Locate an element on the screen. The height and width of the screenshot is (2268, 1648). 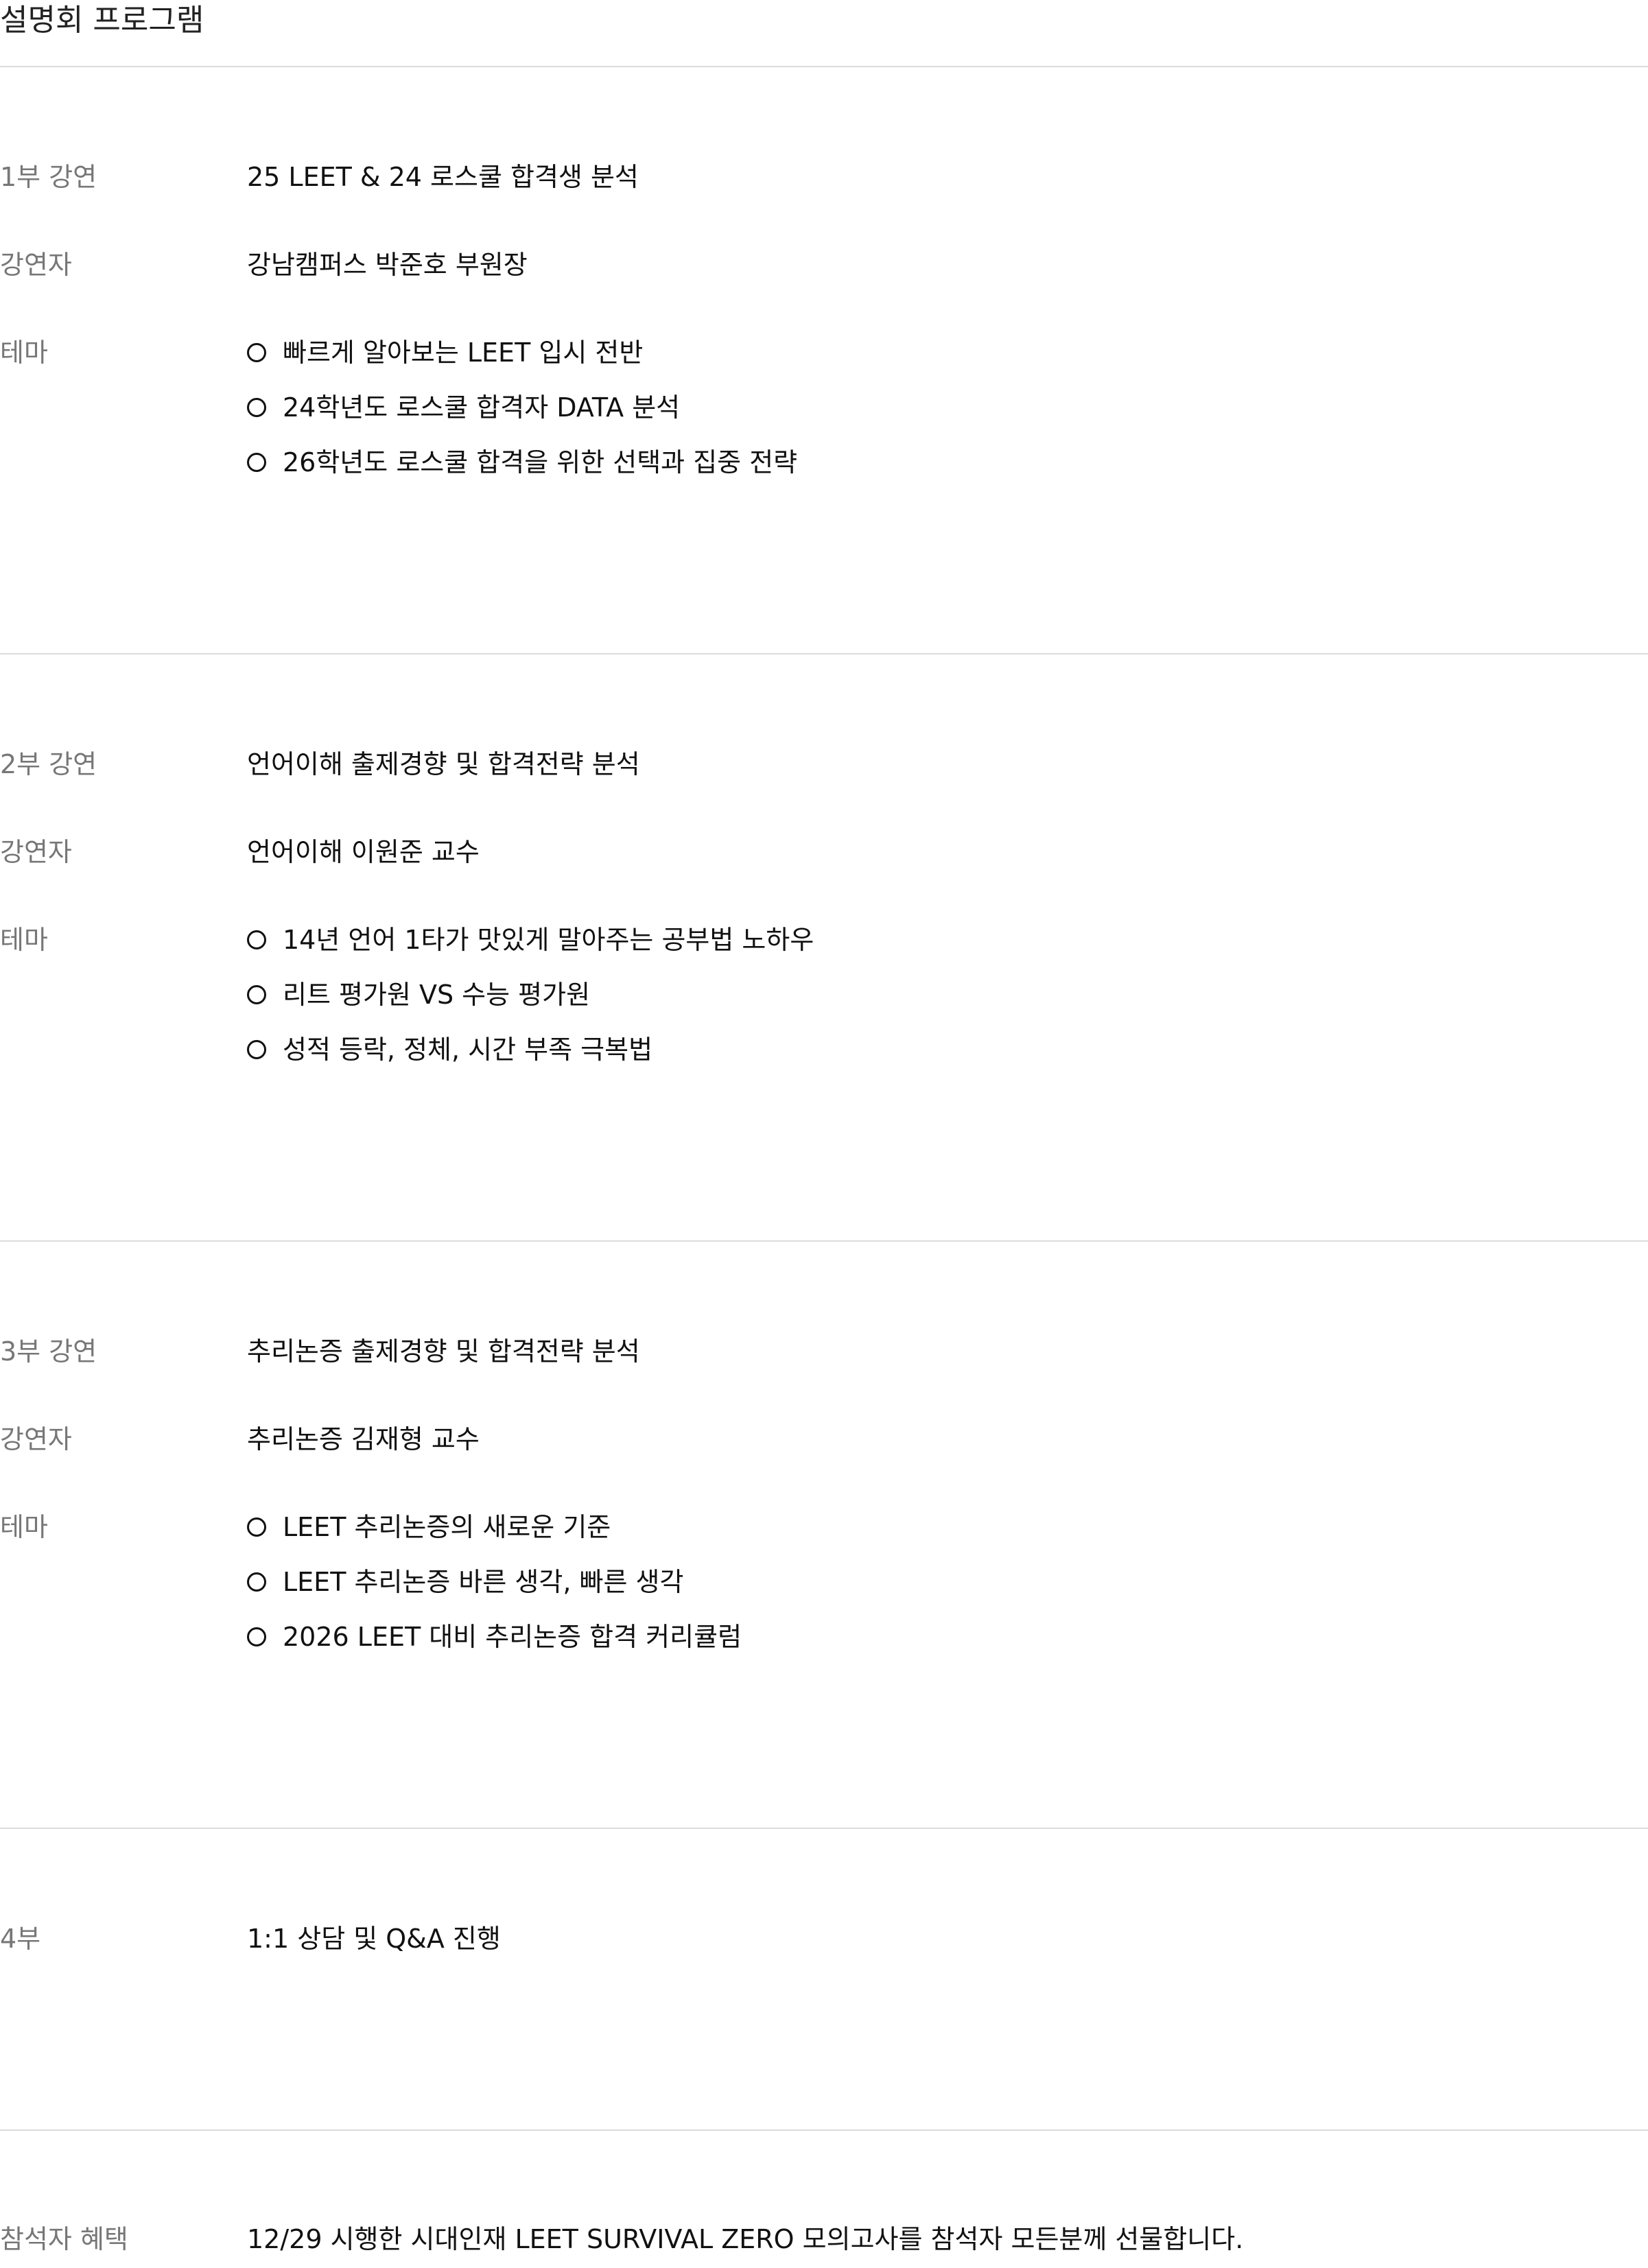
lecture-title: 25 LEET & 24 로스쿨 합격생 분석 is located at coordinates (443, 177).